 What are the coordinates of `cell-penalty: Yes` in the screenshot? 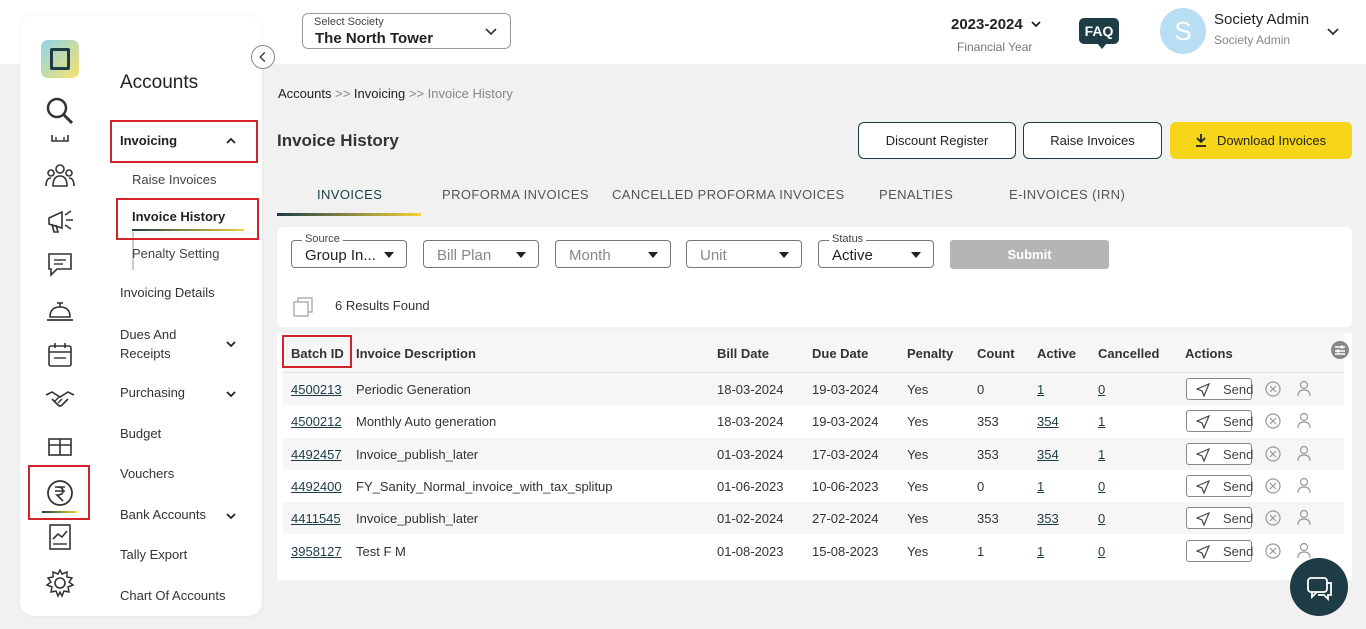 It's located at (917, 486).